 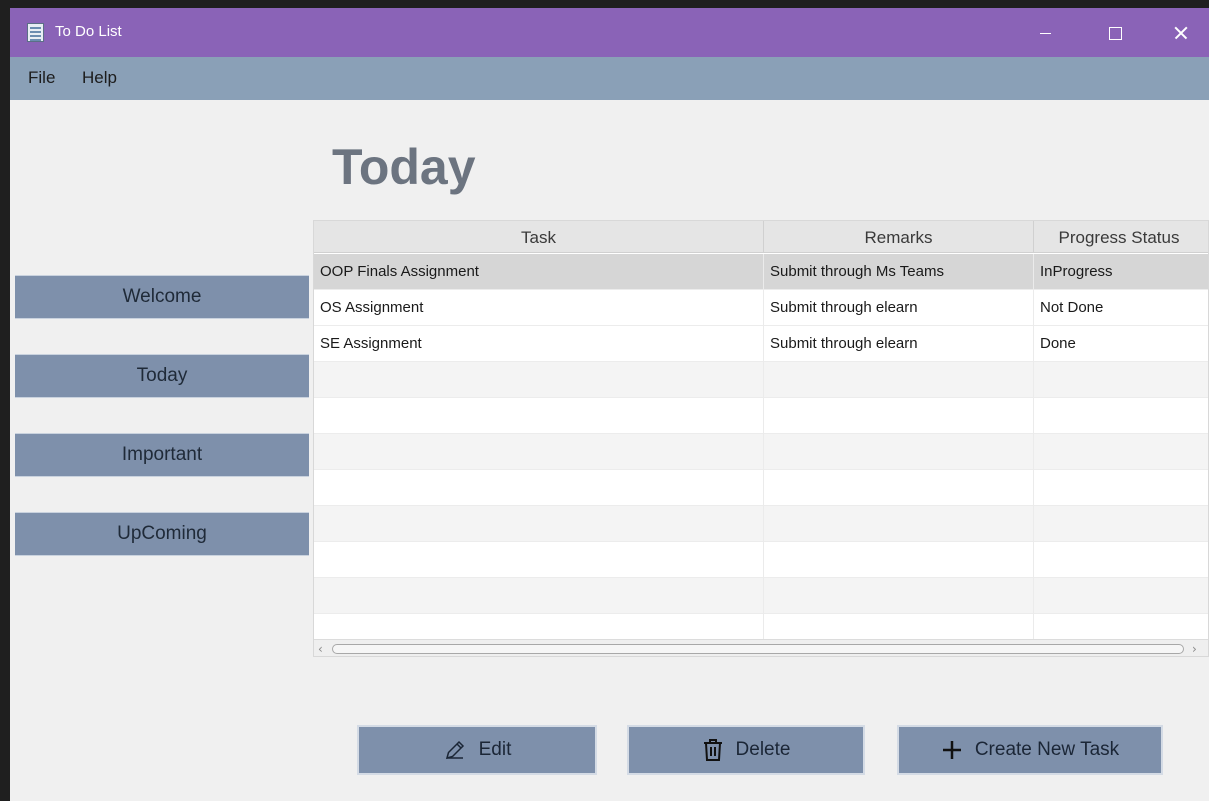 I want to click on column-header-progress-status: Progress Status, so click(x=1119, y=237).